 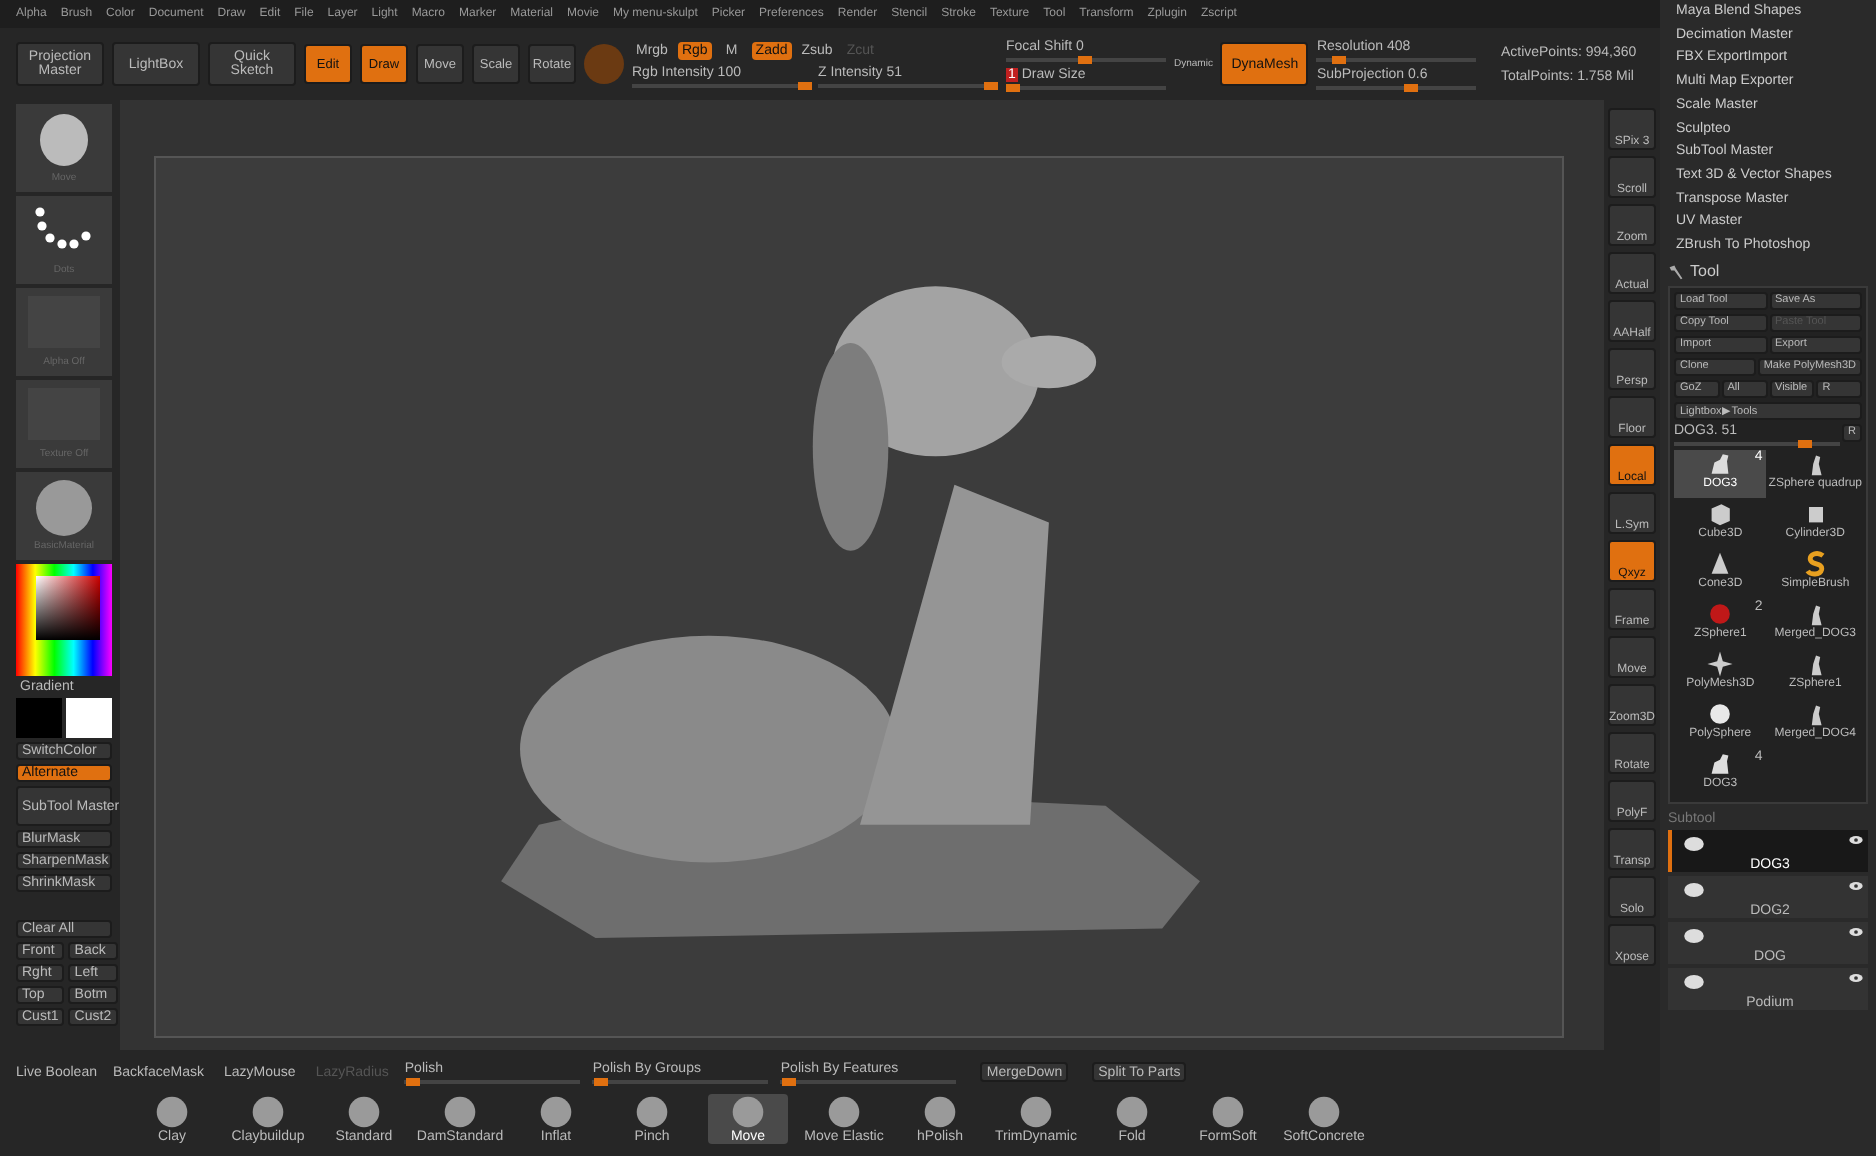 What do you see at coordinates (1676, 271) in the screenshot?
I see `hammer-icon` at bounding box center [1676, 271].